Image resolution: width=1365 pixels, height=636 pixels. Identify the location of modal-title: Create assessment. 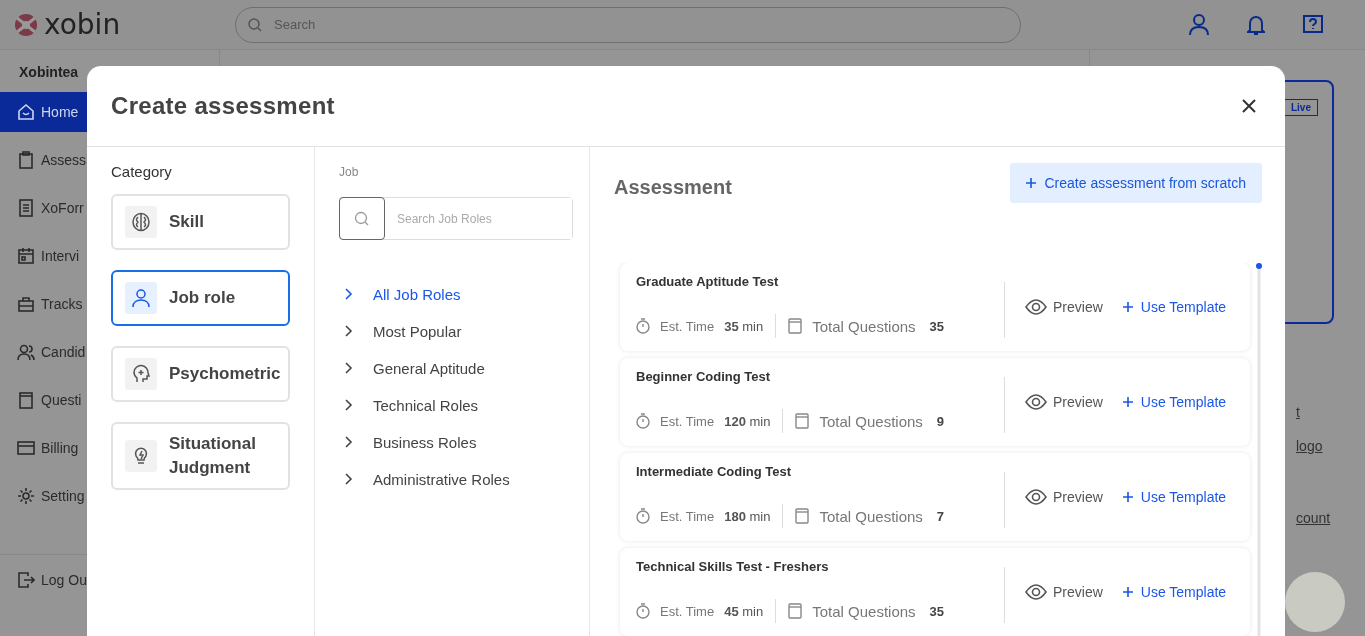
(223, 106).